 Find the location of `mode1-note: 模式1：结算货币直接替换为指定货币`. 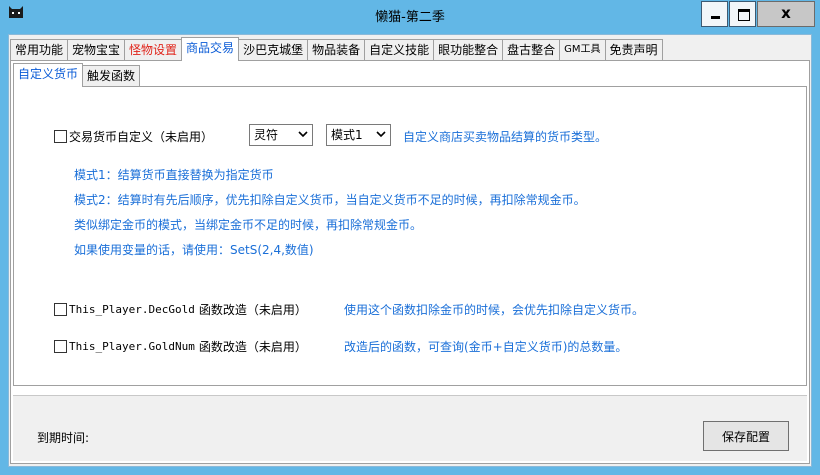

mode1-note: 模式1：结算货币直接替换为指定货币 is located at coordinates (174, 175).